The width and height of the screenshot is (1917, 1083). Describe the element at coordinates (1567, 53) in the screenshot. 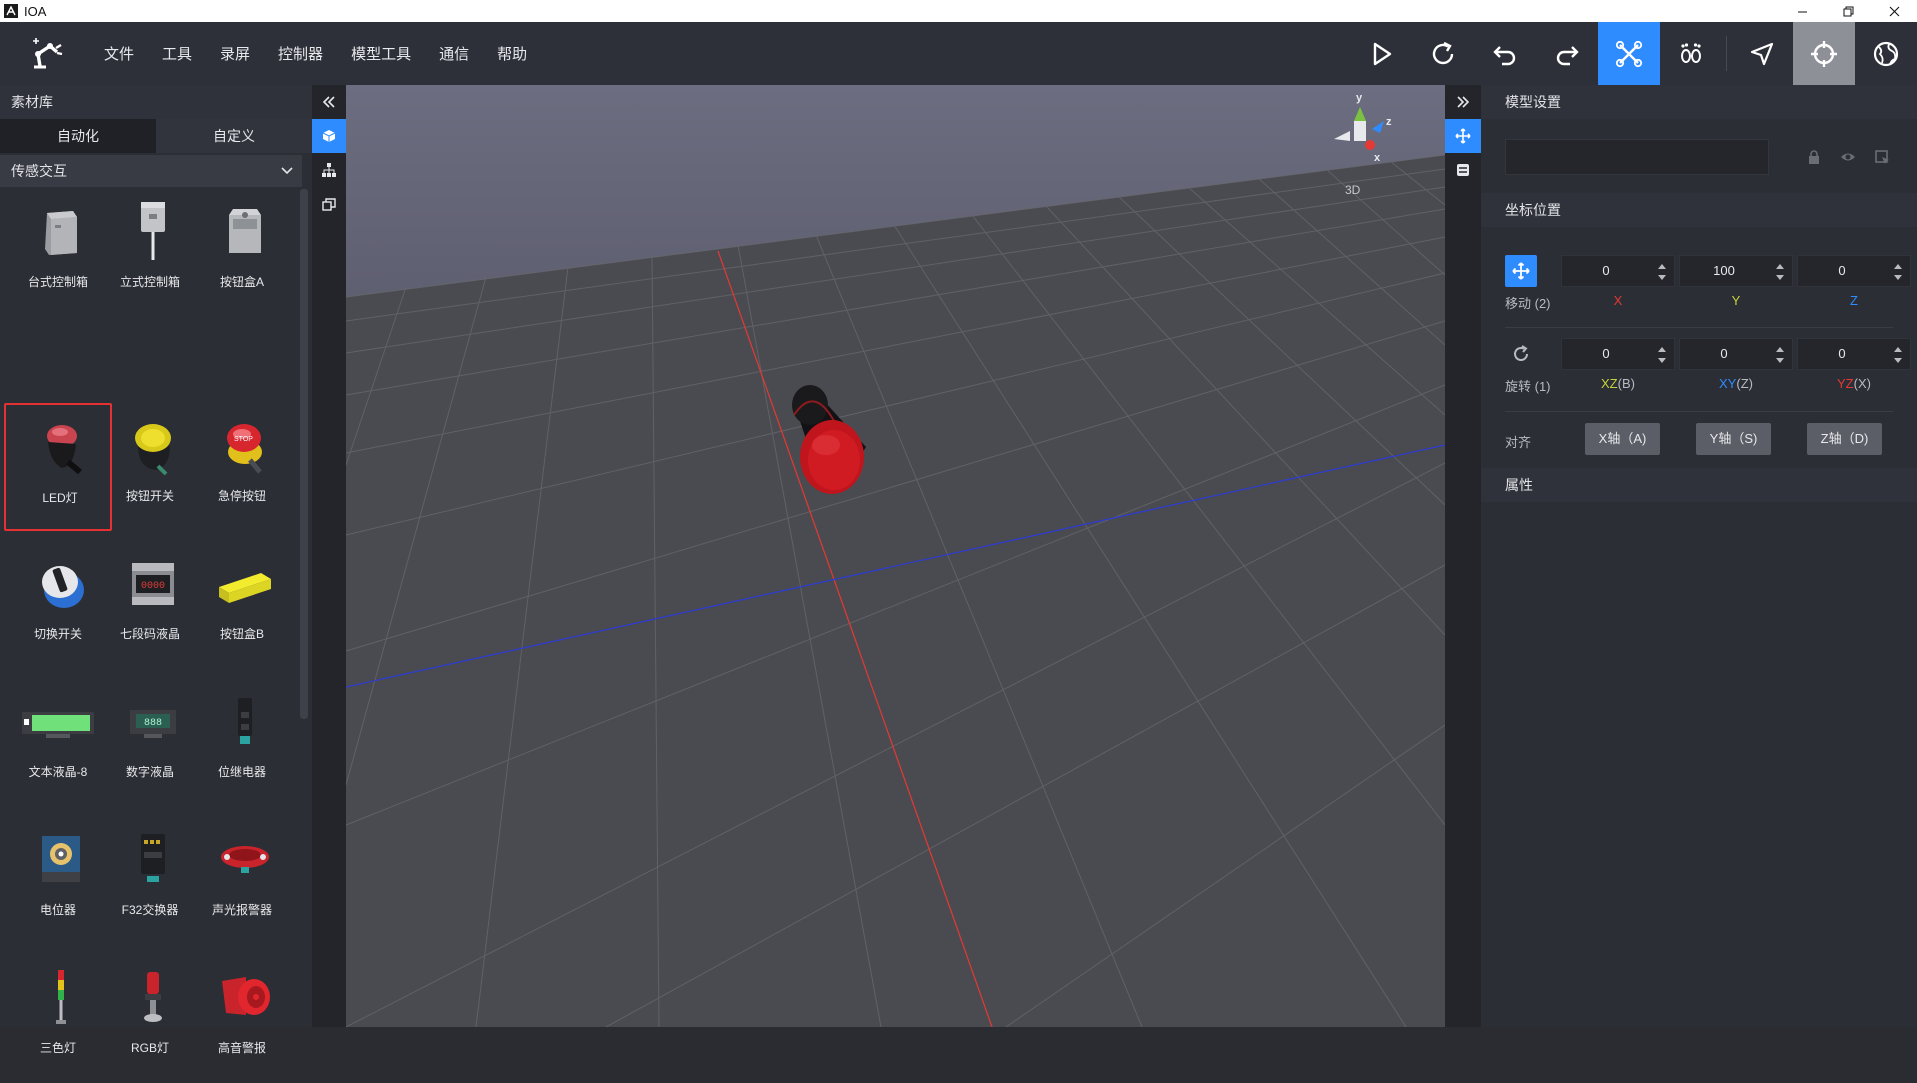

I see `redo-button` at that location.